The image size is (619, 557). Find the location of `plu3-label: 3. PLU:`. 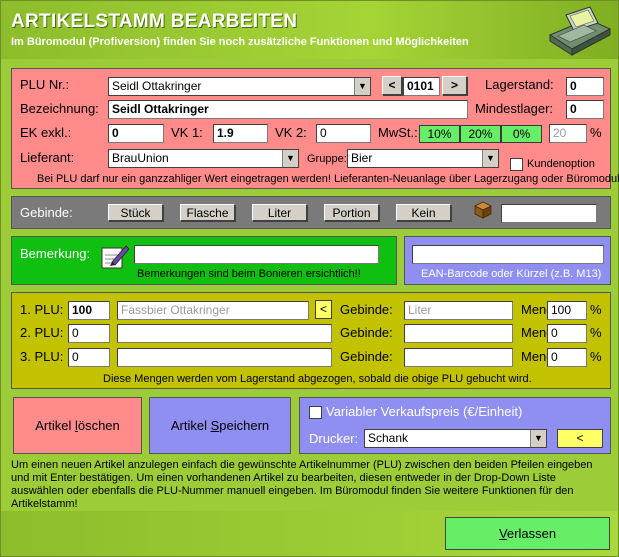

plu3-label: 3. PLU: is located at coordinates (42, 356).